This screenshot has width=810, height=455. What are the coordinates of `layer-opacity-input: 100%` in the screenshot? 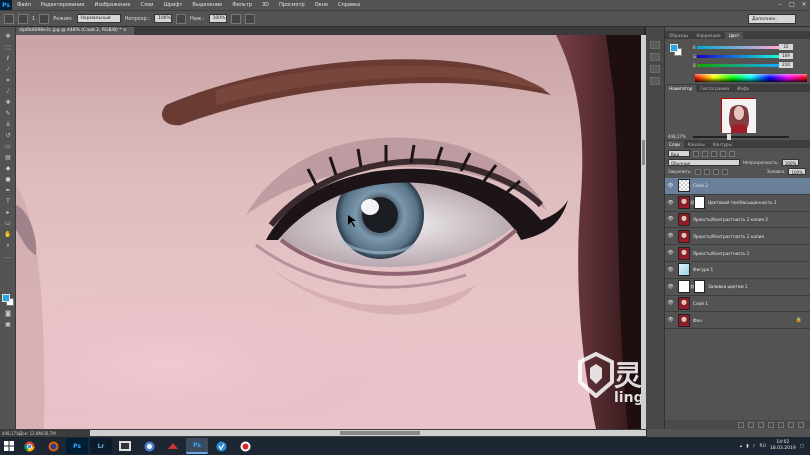 It's located at (790, 162).